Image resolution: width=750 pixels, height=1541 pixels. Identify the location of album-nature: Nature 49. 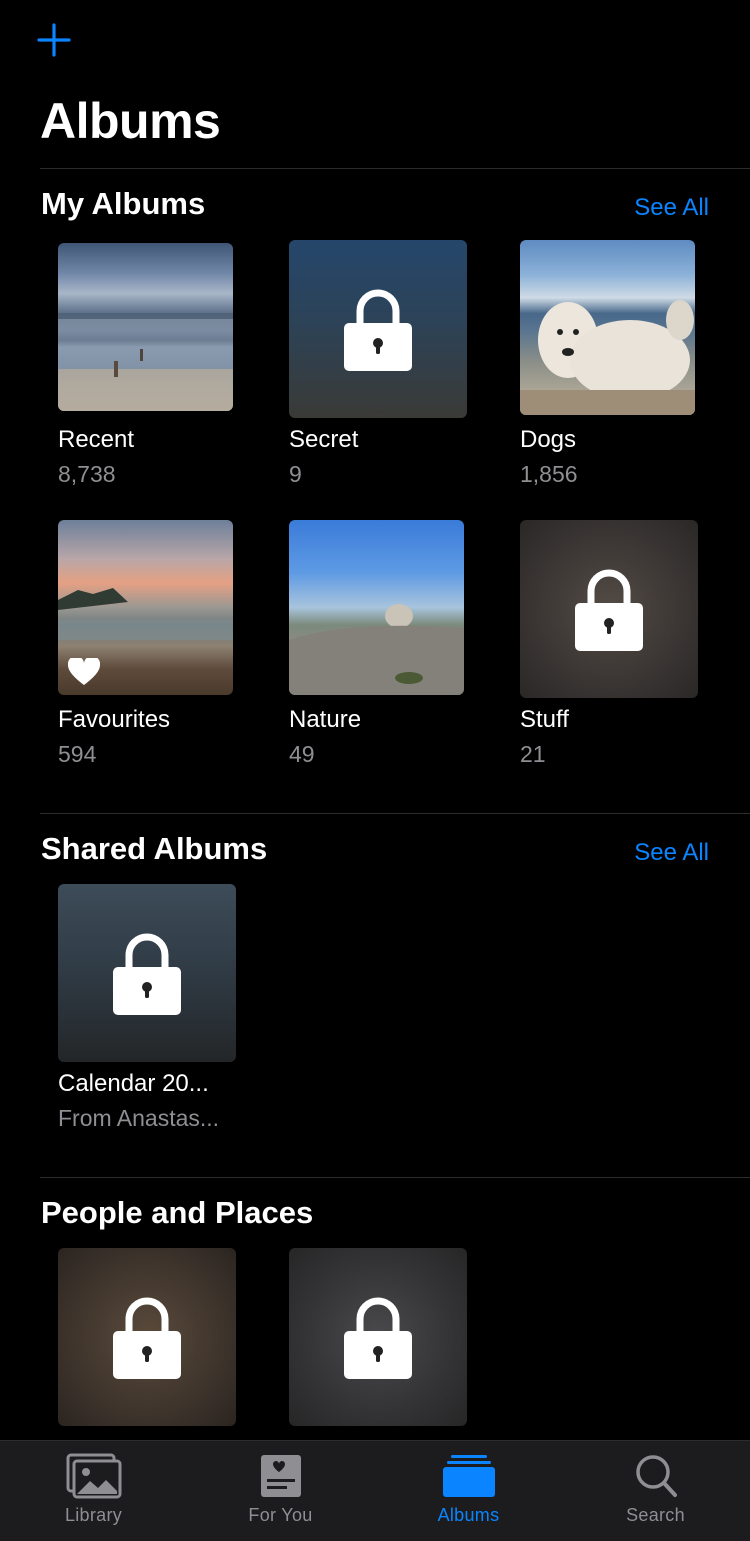
(380, 645).